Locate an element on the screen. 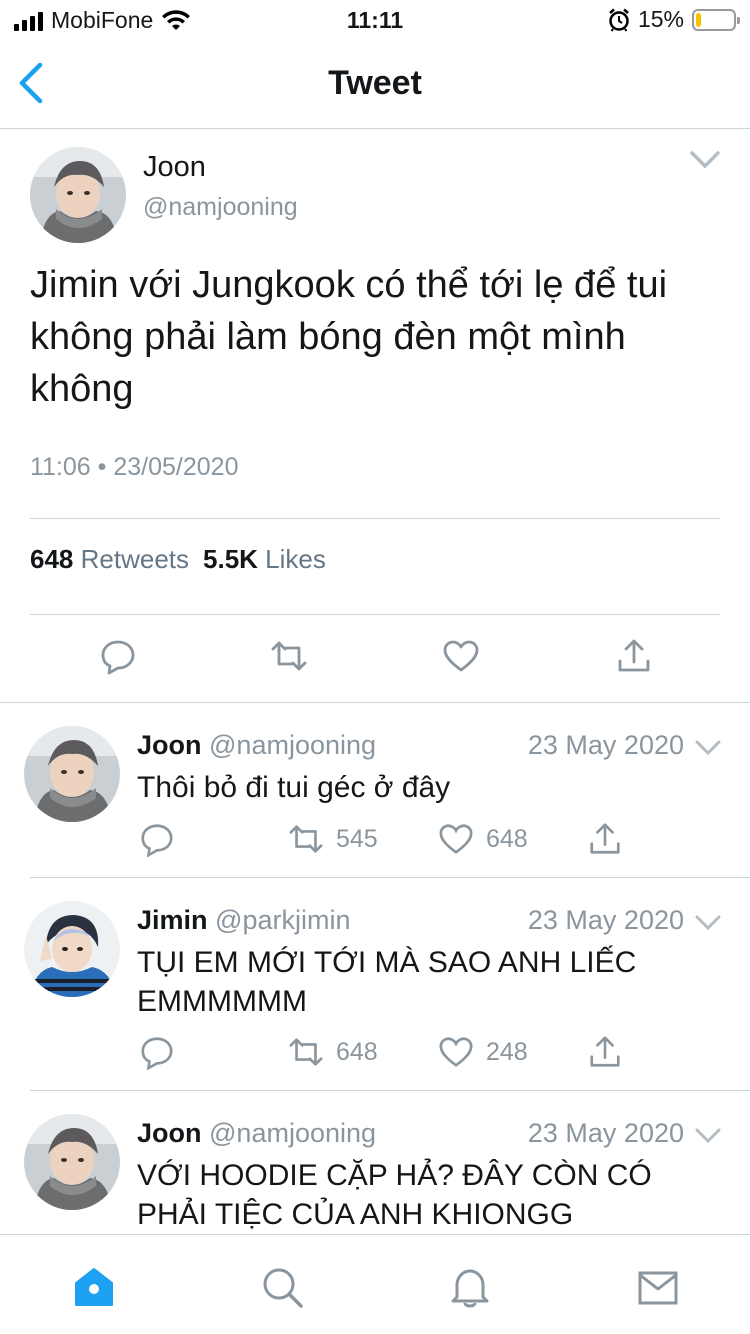 Image resolution: width=750 pixels, height=1334 pixels. retweet-count: 648 is located at coordinates (357, 1051).